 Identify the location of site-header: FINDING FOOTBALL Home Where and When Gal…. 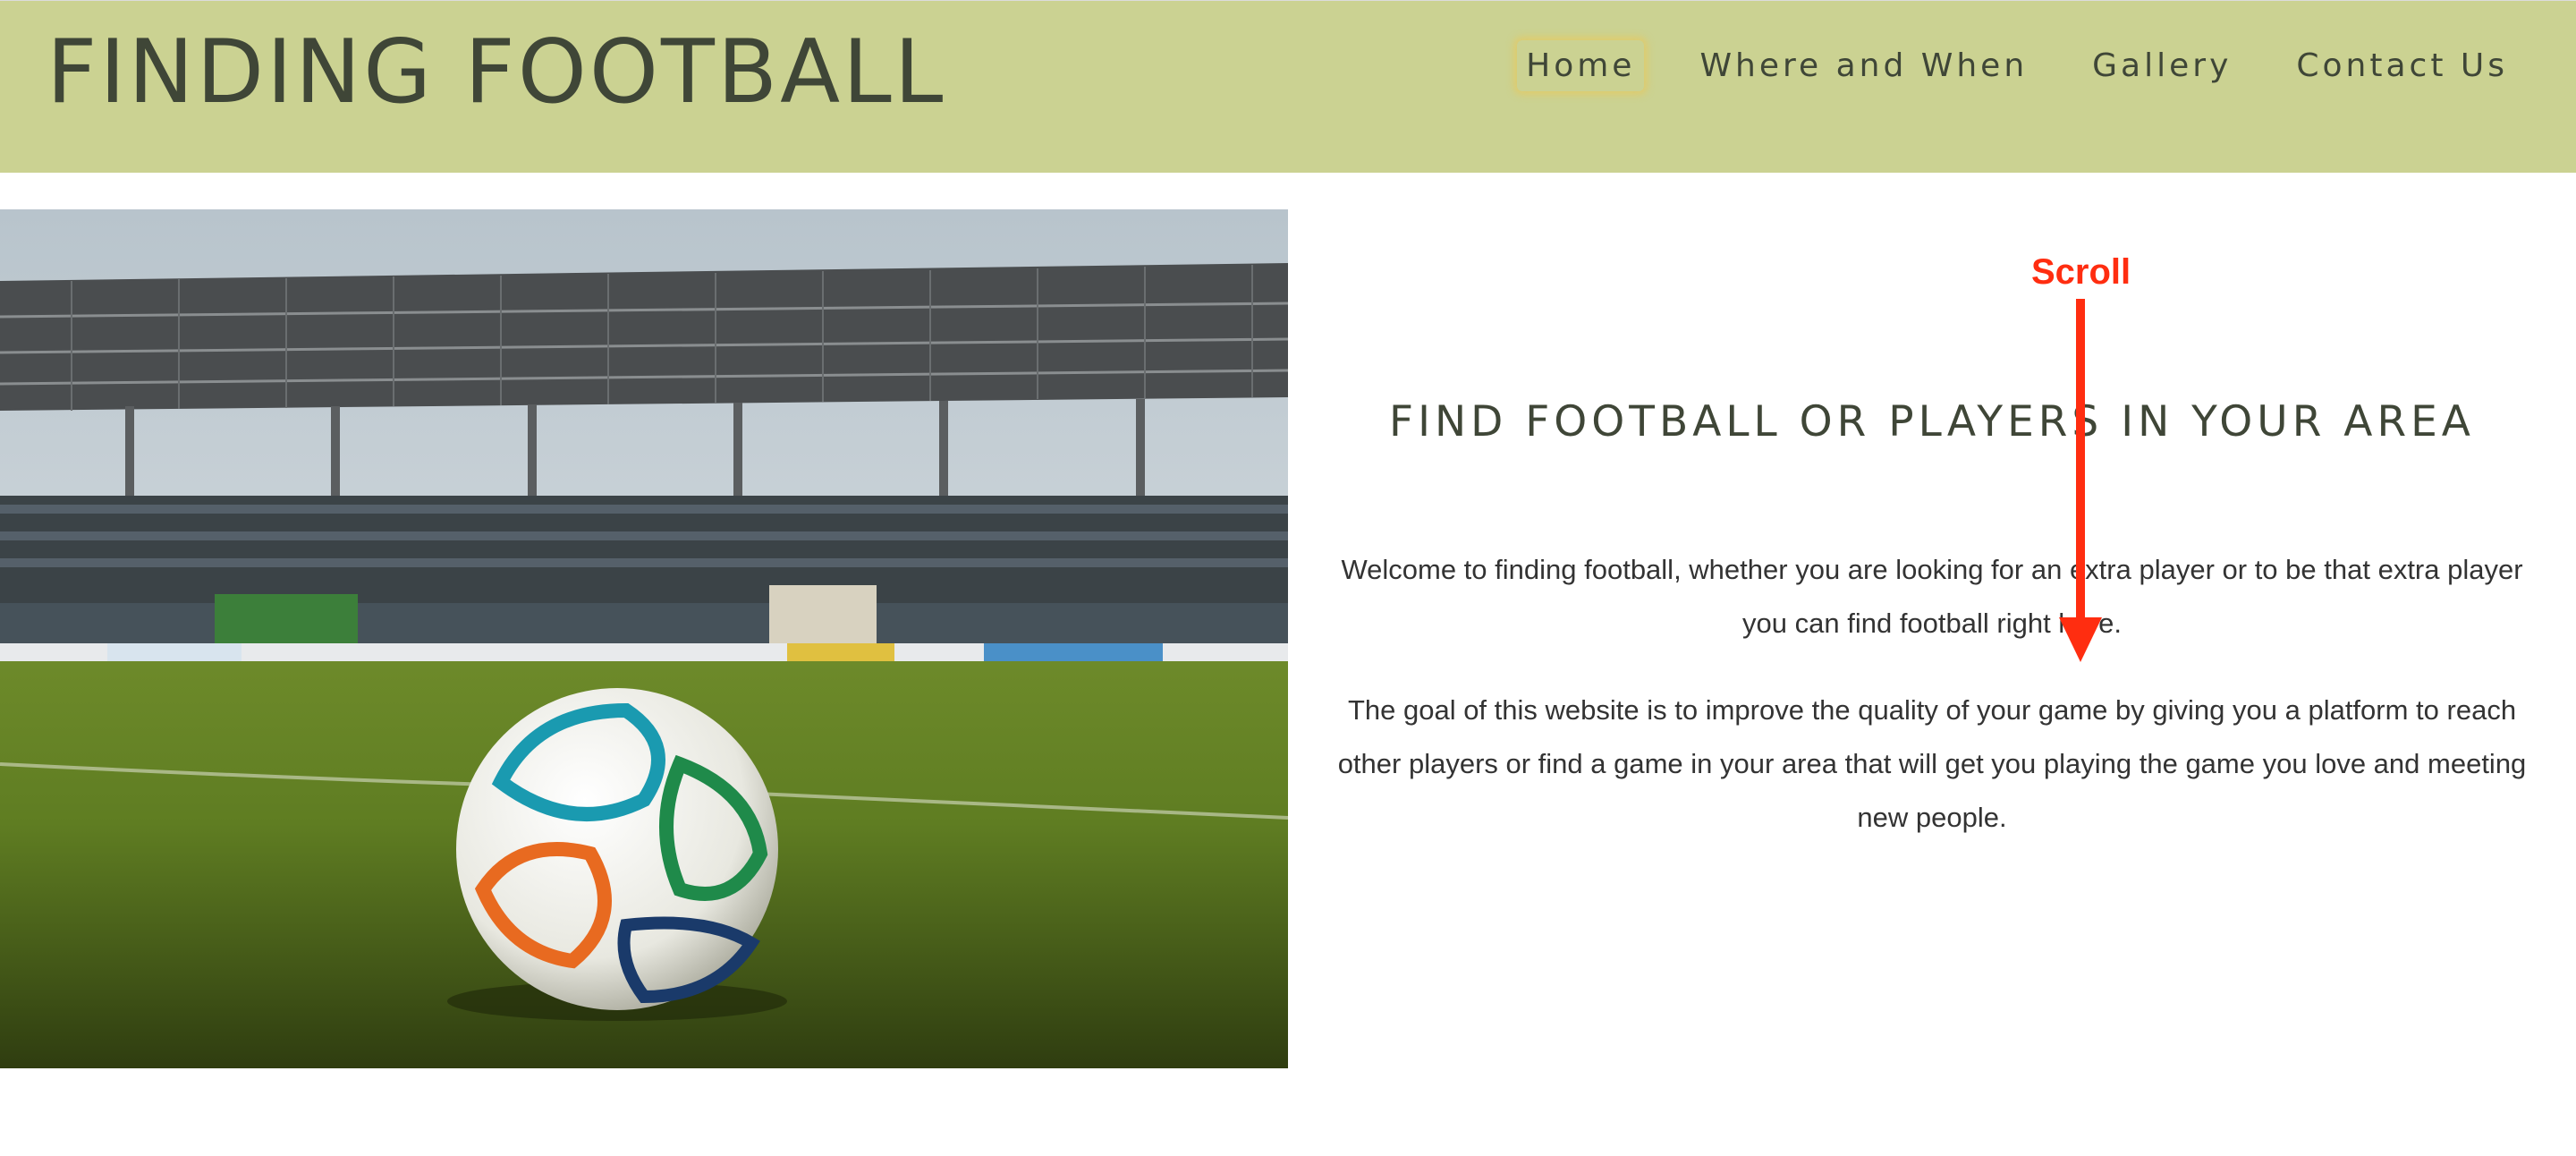
(1288, 86).